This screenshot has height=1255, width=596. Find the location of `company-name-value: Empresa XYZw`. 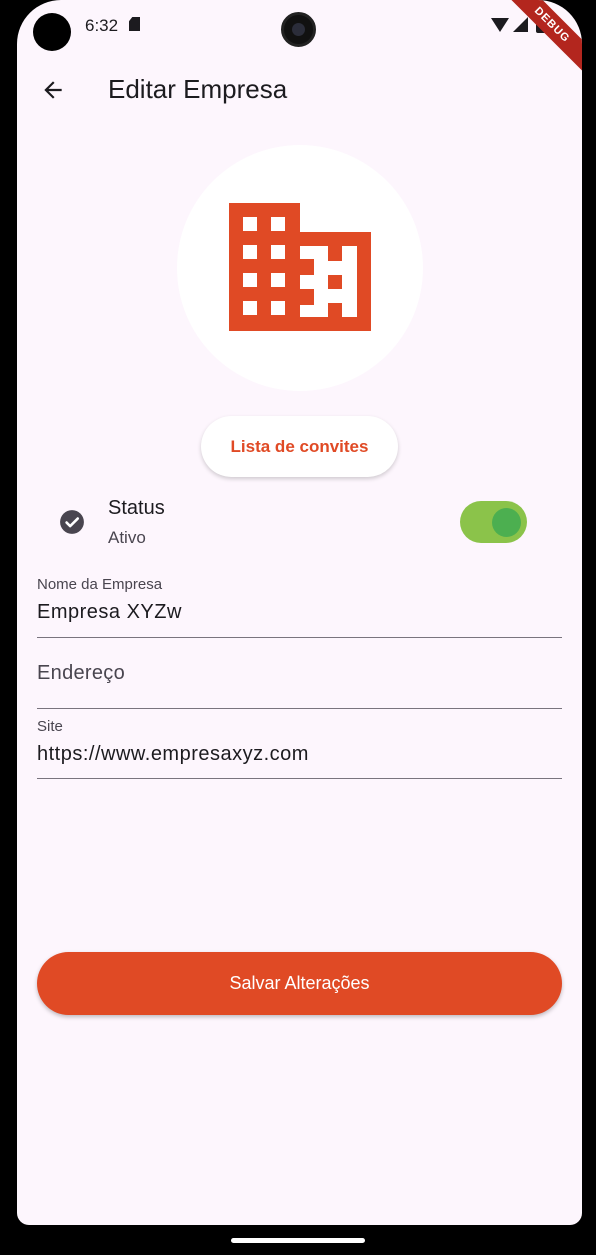

company-name-value: Empresa XYZw is located at coordinates (109, 612).